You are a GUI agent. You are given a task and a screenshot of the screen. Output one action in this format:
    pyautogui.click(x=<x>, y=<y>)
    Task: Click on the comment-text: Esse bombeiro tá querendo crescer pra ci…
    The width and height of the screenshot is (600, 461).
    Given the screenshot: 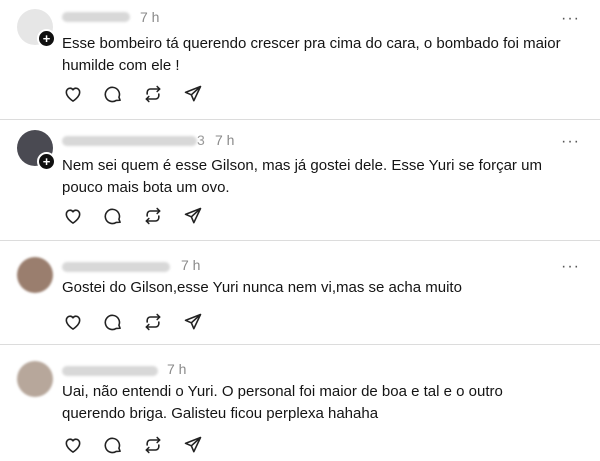 What is the action you would take?
    pyautogui.click(x=311, y=54)
    